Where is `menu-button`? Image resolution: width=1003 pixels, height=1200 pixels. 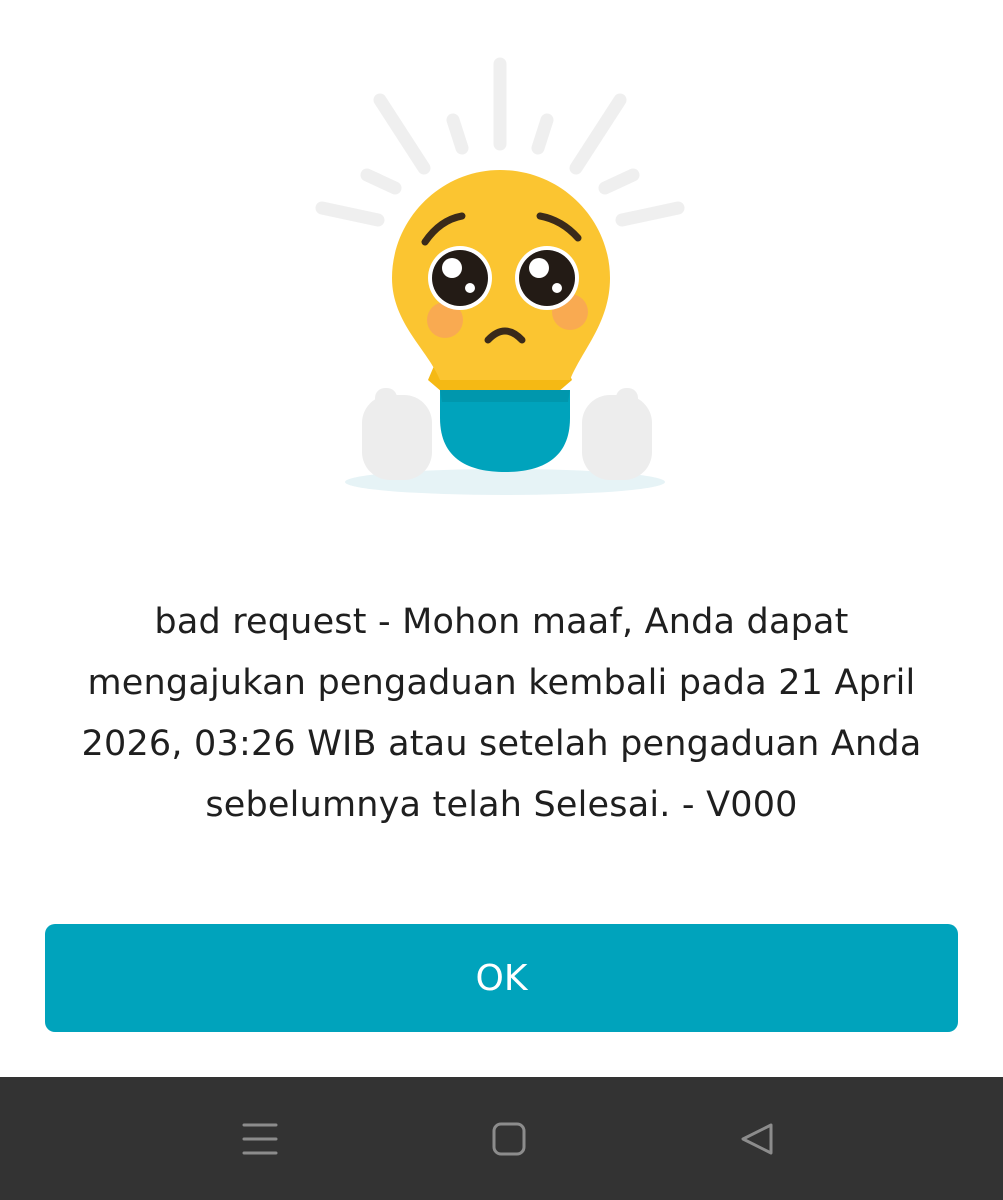
menu-button is located at coordinates (260, 1139).